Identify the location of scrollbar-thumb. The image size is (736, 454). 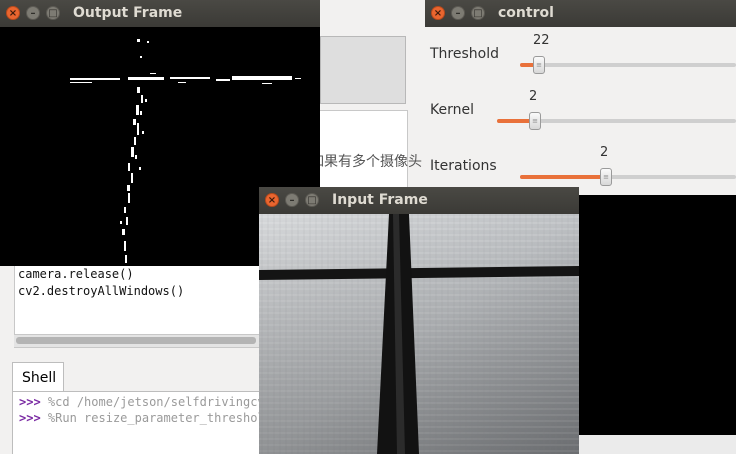
(136, 340).